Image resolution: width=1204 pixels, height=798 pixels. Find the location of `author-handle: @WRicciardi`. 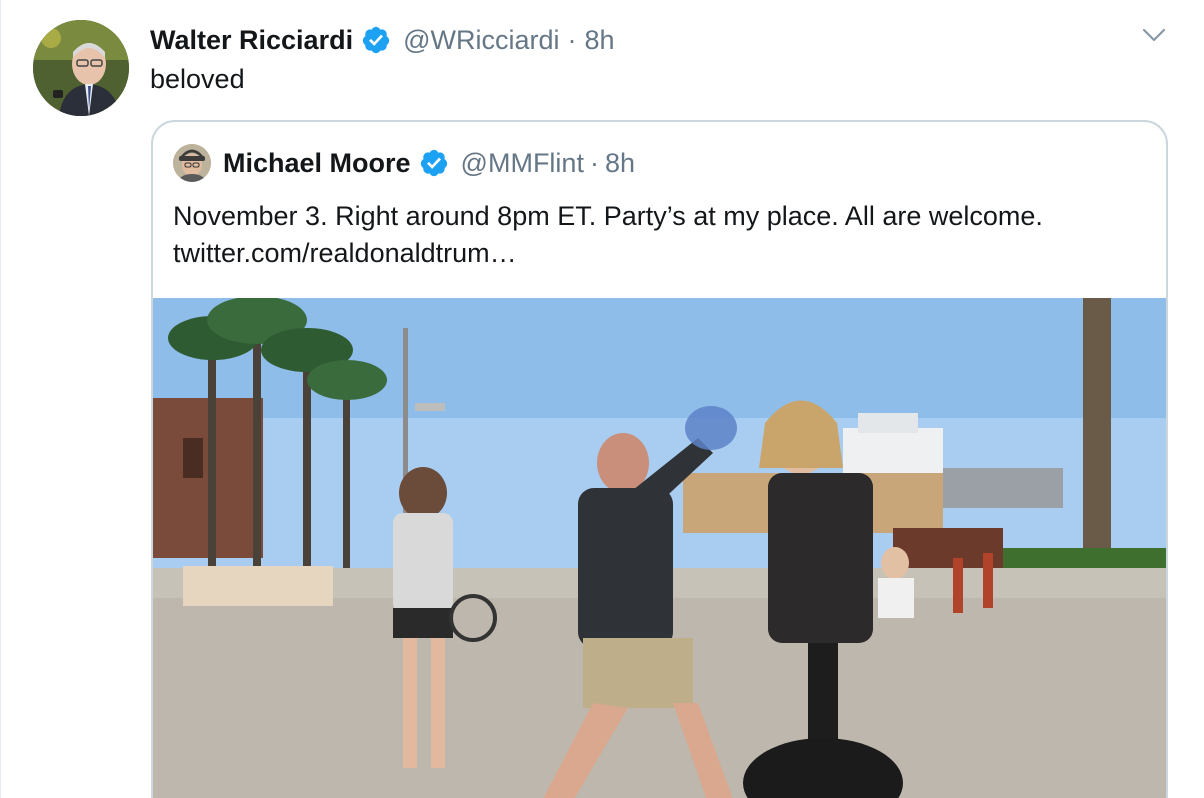

author-handle: @WRicciardi is located at coordinates (481, 40).